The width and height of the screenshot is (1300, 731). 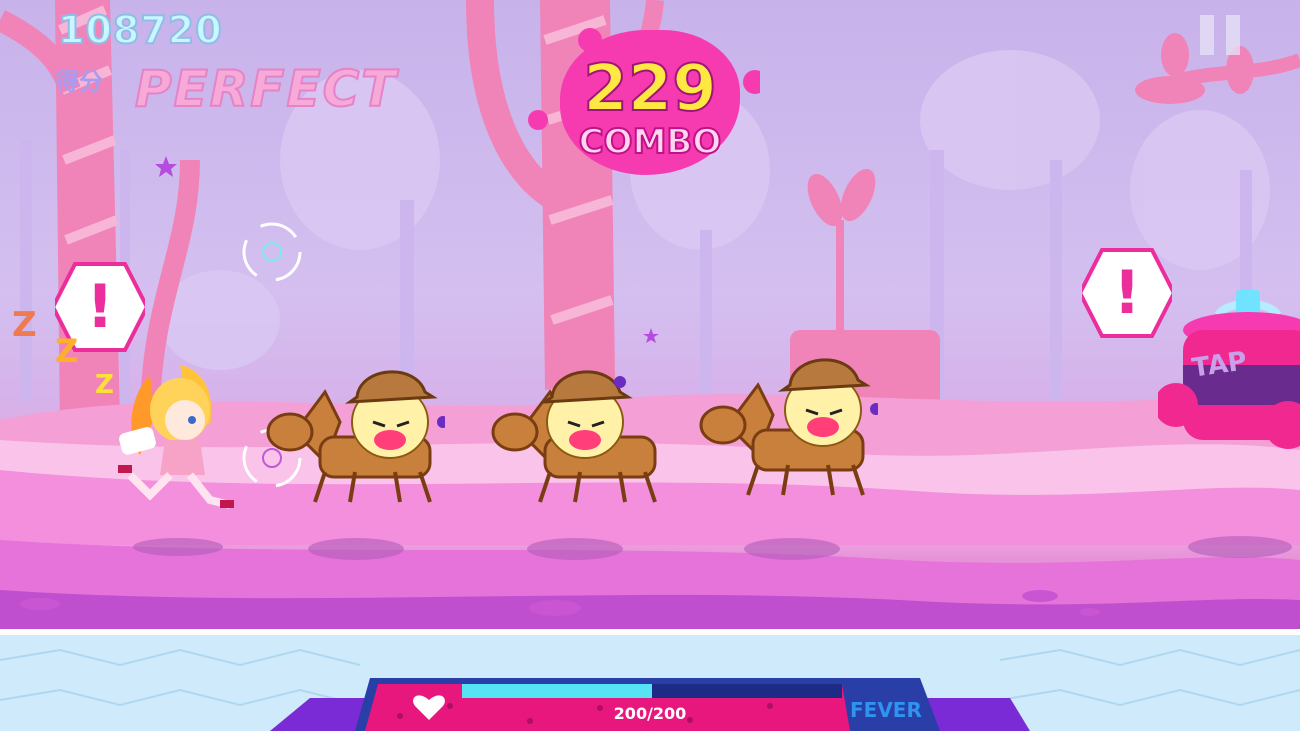 I want to click on score-label: 得分, so click(x=79, y=82).